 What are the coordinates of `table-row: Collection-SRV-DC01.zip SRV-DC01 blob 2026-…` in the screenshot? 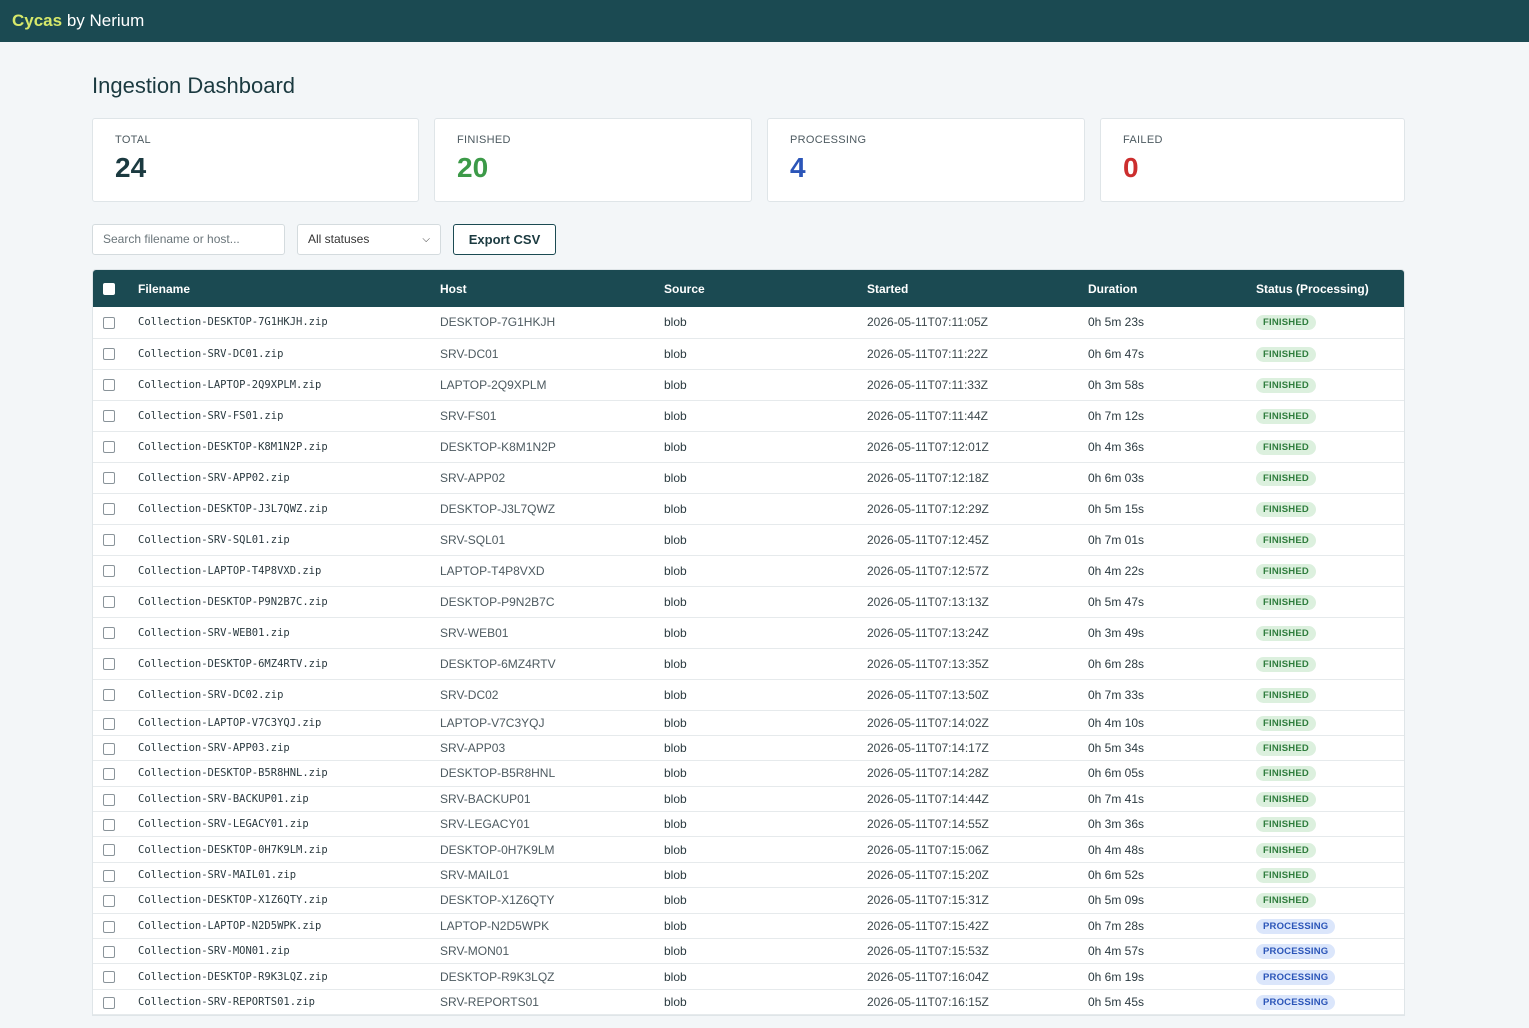 It's located at (748, 353).